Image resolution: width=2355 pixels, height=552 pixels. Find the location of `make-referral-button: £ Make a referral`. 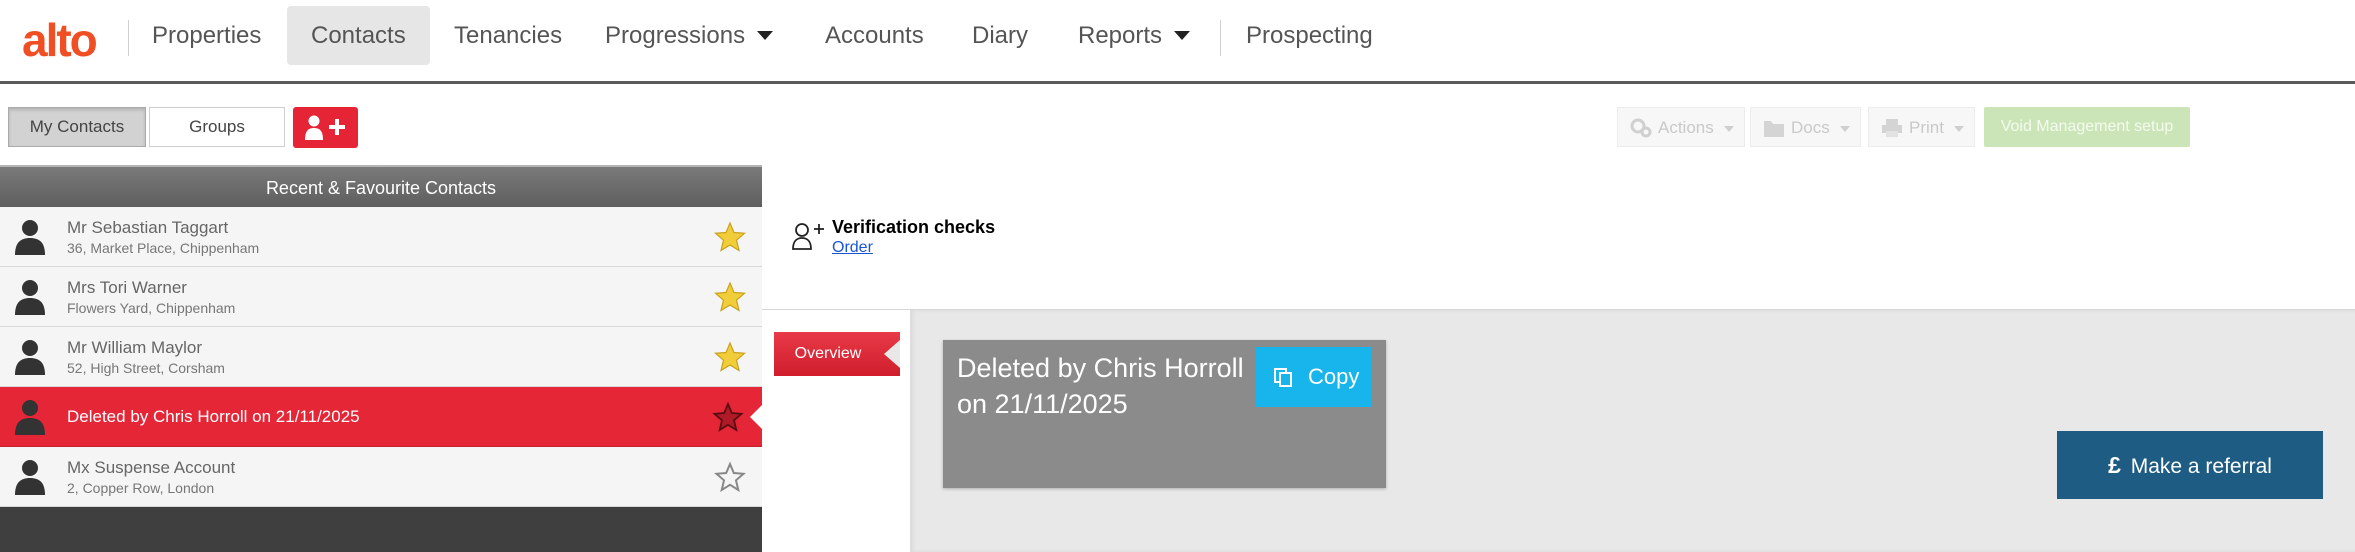

make-referral-button: £ Make a referral is located at coordinates (2190, 465).